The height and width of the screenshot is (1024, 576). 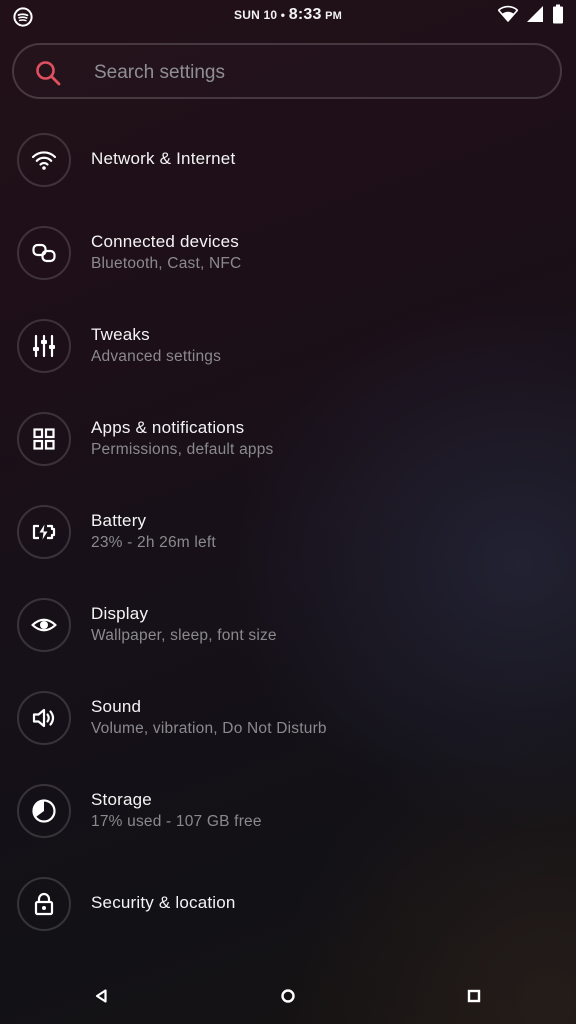 What do you see at coordinates (44, 346) in the screenshot?
I see `sliders-icon` at bounding box center [44, 346].